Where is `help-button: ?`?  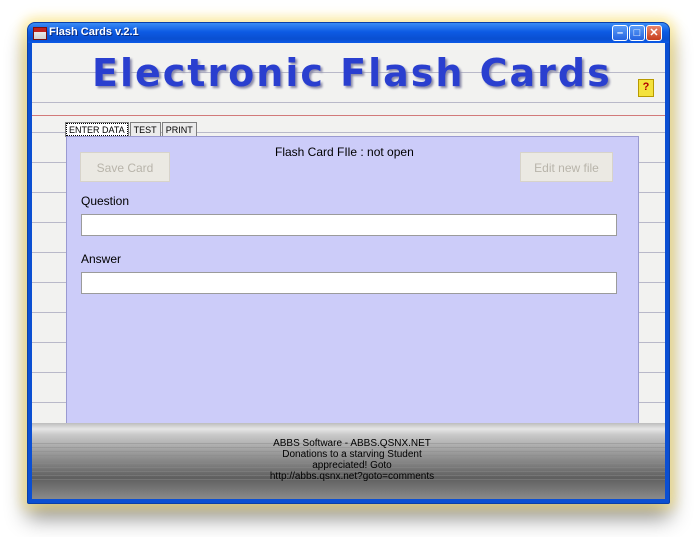
help-button: ? is located at coordinates (646, 88).